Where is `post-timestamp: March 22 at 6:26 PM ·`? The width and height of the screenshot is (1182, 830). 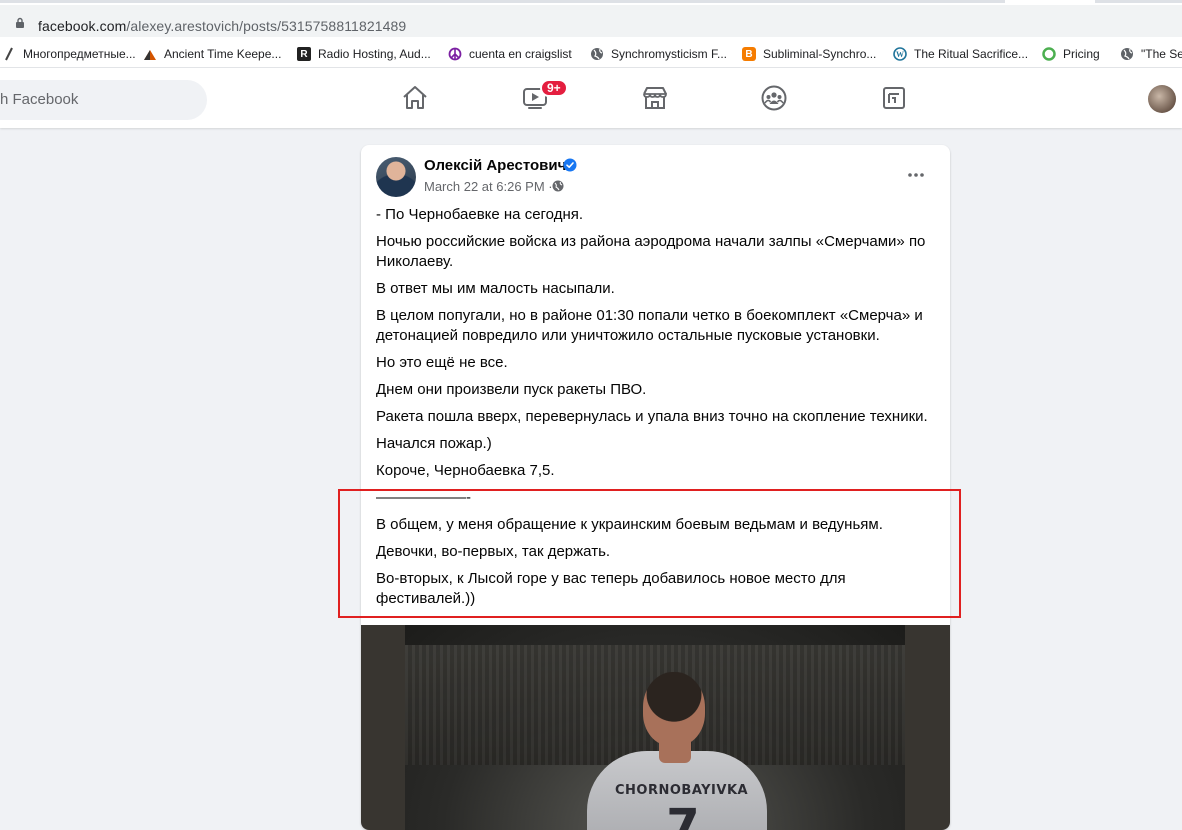
post-timestamp: March 22 at 6:26 PM · is located at coordinates (488, 186).